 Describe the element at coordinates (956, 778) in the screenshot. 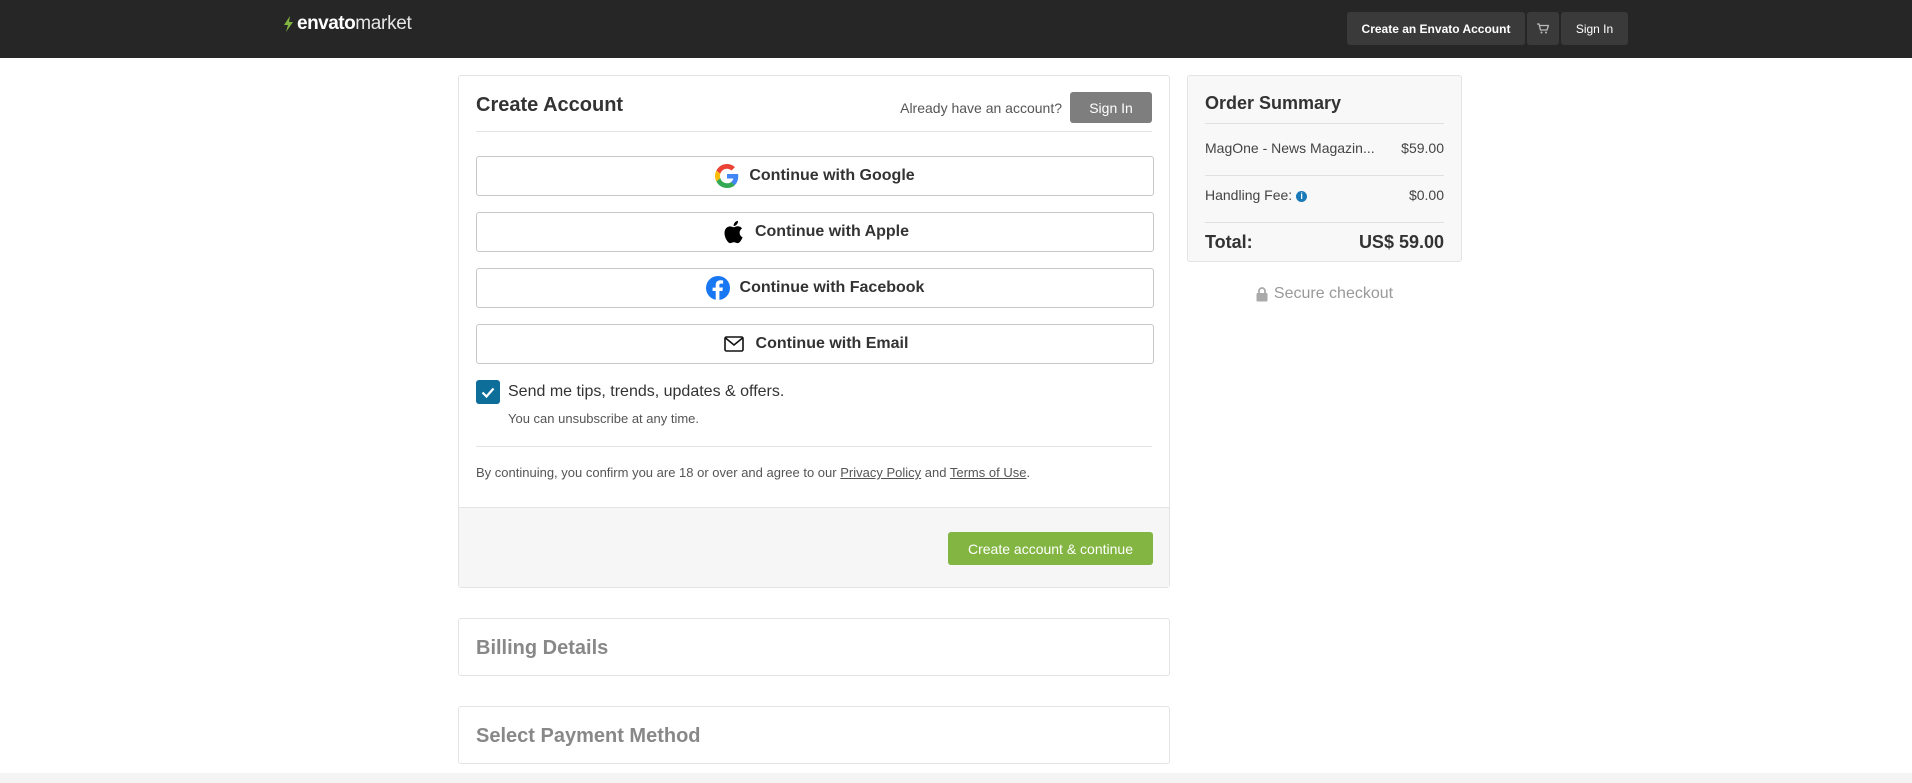

I see `page-bottom-edge` at that location.